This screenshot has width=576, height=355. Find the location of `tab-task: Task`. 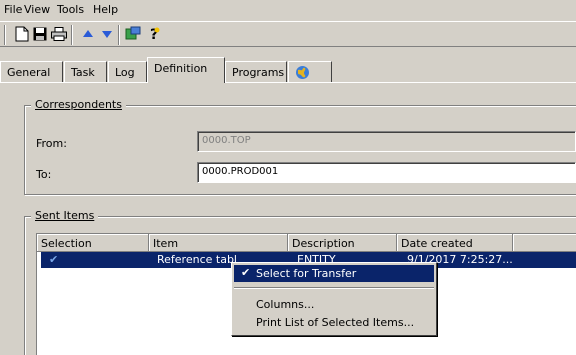

tab-task: Task is located at coordinates (85, 71).